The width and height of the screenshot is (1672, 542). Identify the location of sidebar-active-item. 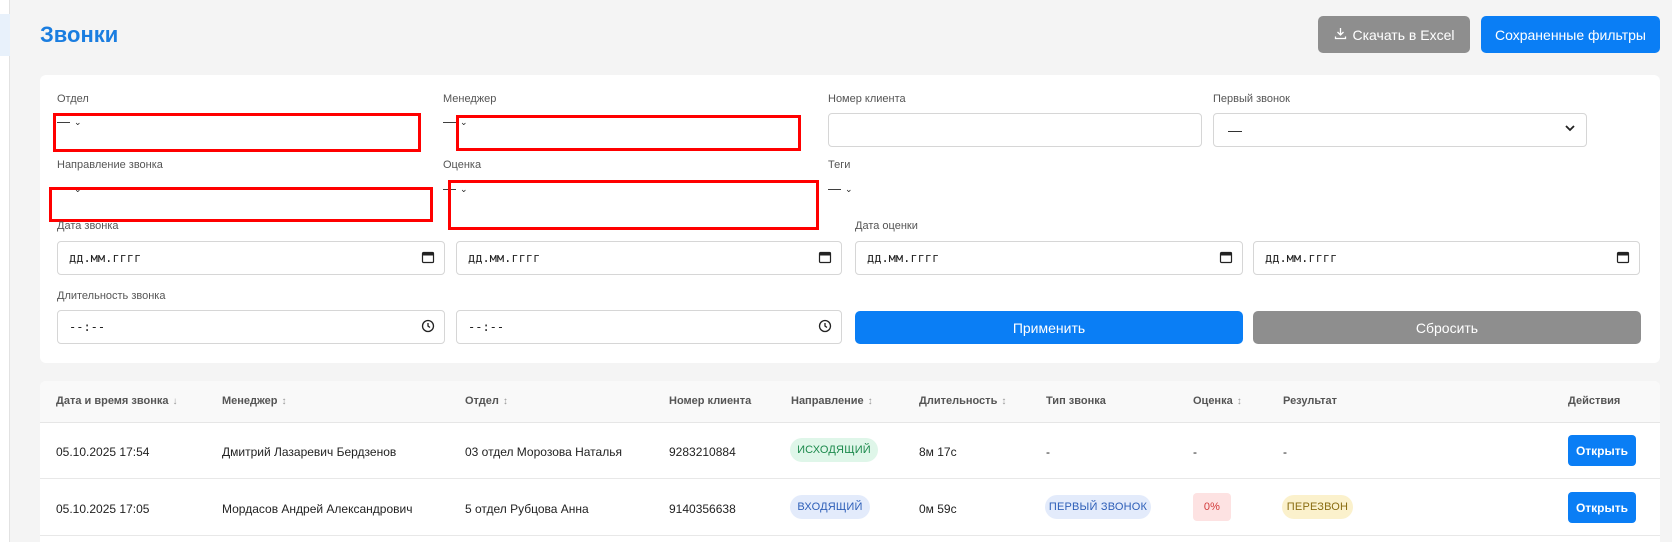
(5, 35).